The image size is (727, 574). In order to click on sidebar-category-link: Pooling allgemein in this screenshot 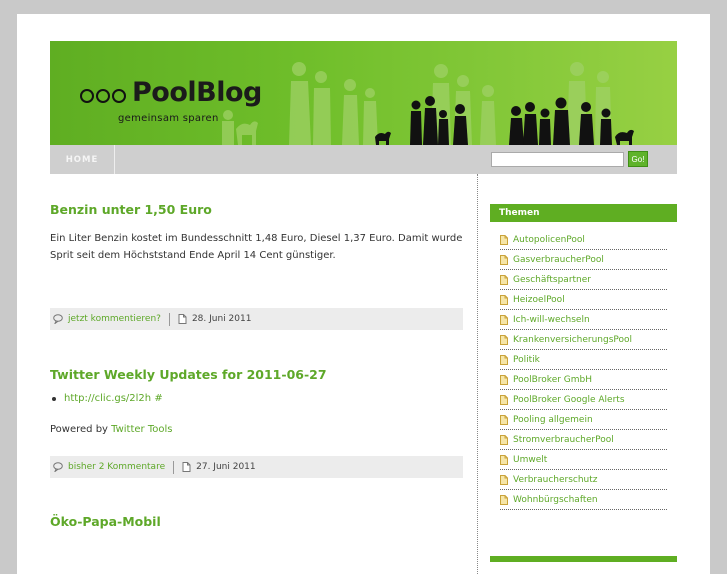, I will do `click(583, 420)`.